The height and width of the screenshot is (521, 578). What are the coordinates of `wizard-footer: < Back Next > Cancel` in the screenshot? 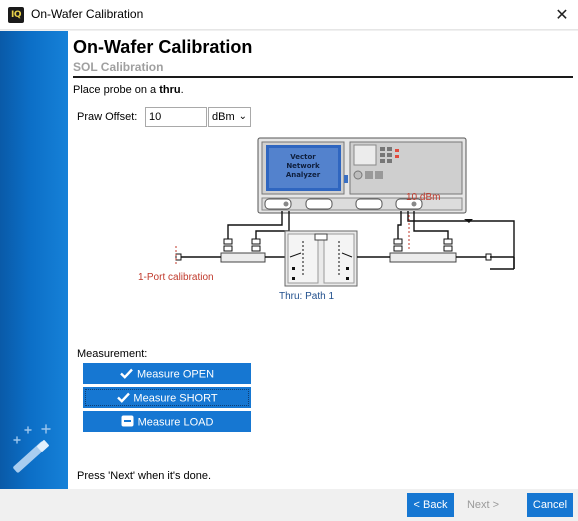 It's located at (289, 505).